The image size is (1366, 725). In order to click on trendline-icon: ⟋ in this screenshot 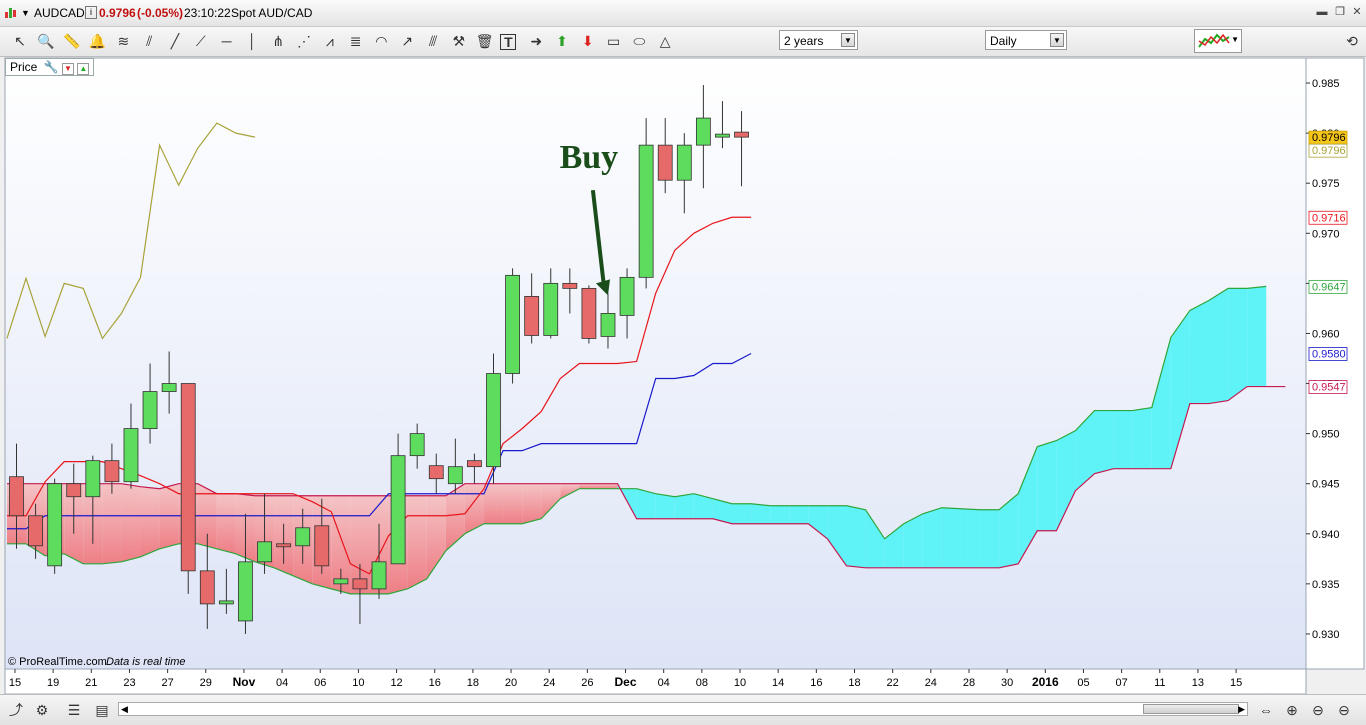, I will do `click(201, 41)`.